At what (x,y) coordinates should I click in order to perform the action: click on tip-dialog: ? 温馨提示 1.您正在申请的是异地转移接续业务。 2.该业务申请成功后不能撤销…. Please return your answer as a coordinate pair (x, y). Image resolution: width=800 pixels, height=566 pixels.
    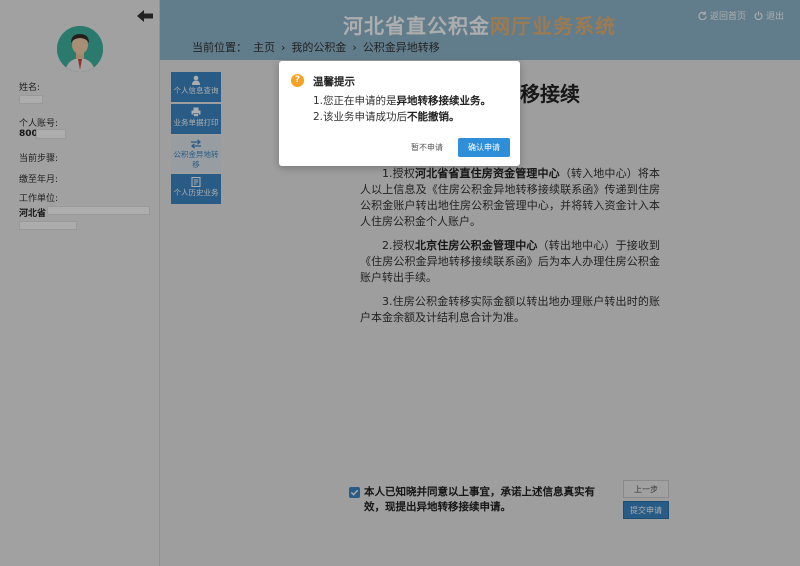
    Looking at the image, I should click on (399, 113).